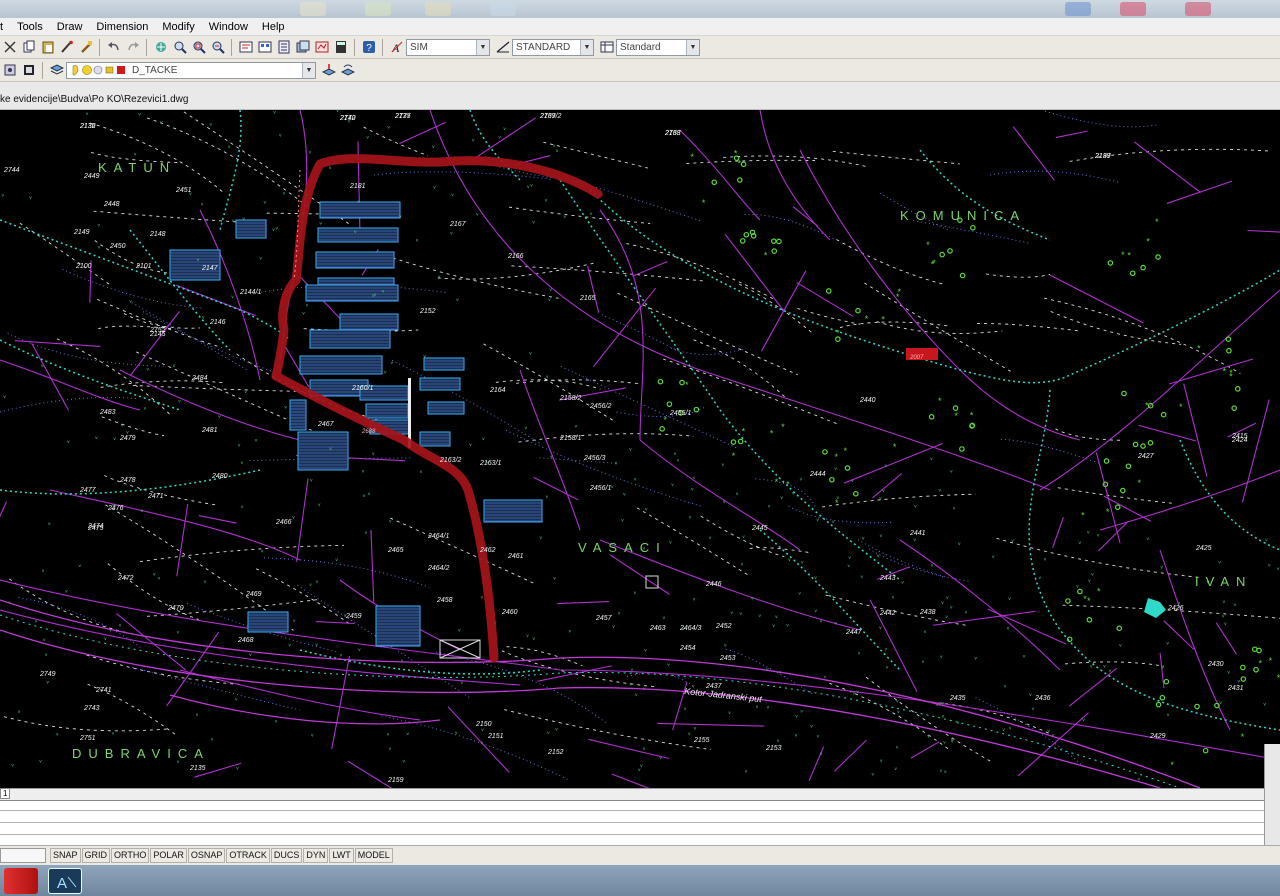  I want to click on menu-item-modify: Modify, so click(178, 27).